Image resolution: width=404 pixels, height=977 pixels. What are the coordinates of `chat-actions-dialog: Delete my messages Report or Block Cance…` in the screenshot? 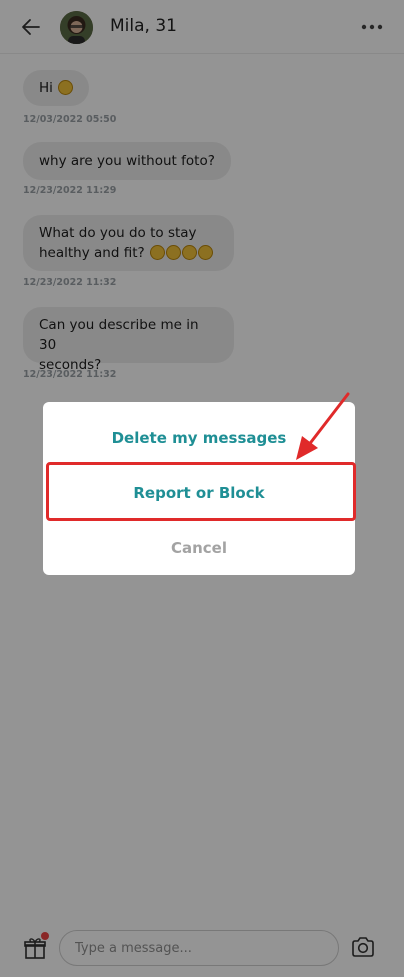 It's located at (199, 488).